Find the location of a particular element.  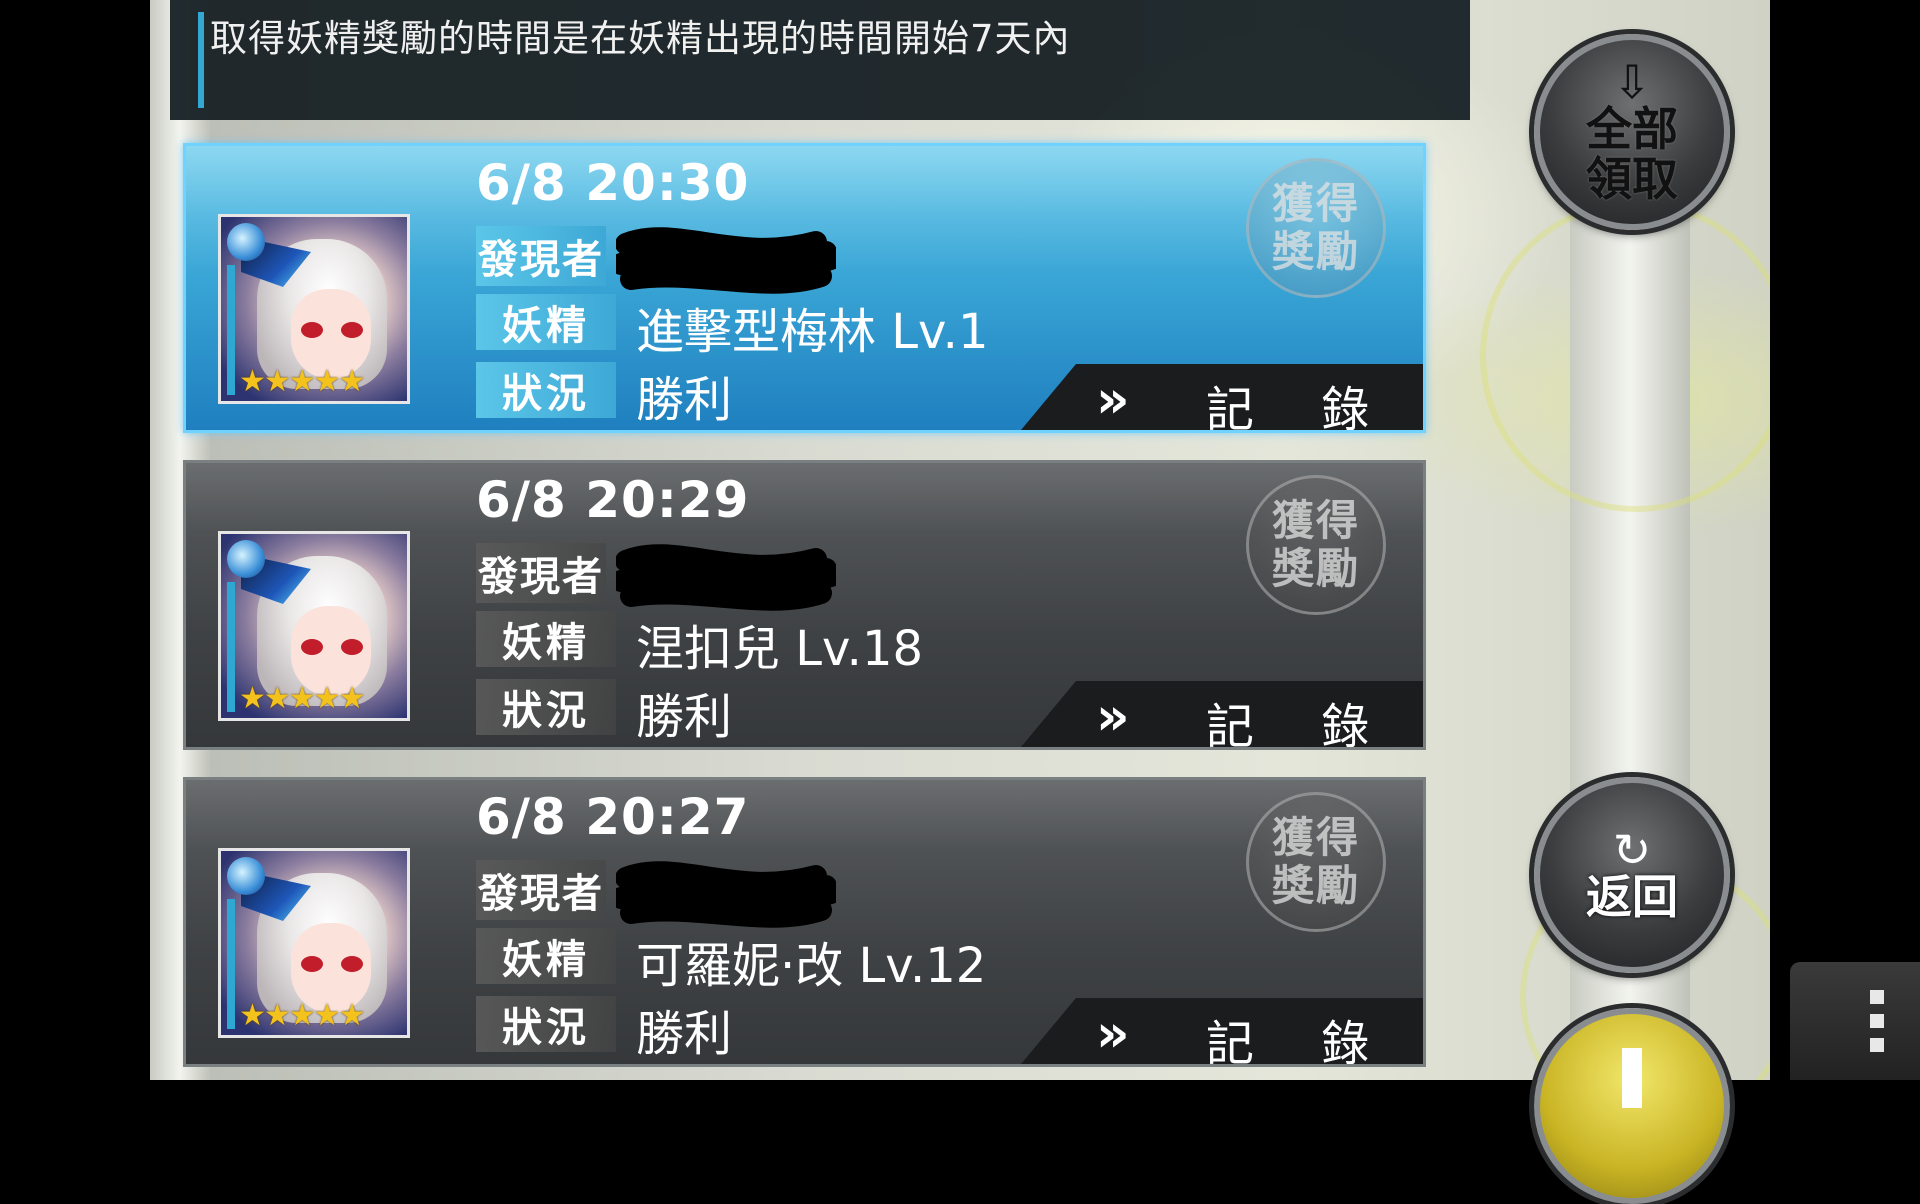

fairy-name: 進擊型梅林 Lv.1 is located at coordinates (812, 332).